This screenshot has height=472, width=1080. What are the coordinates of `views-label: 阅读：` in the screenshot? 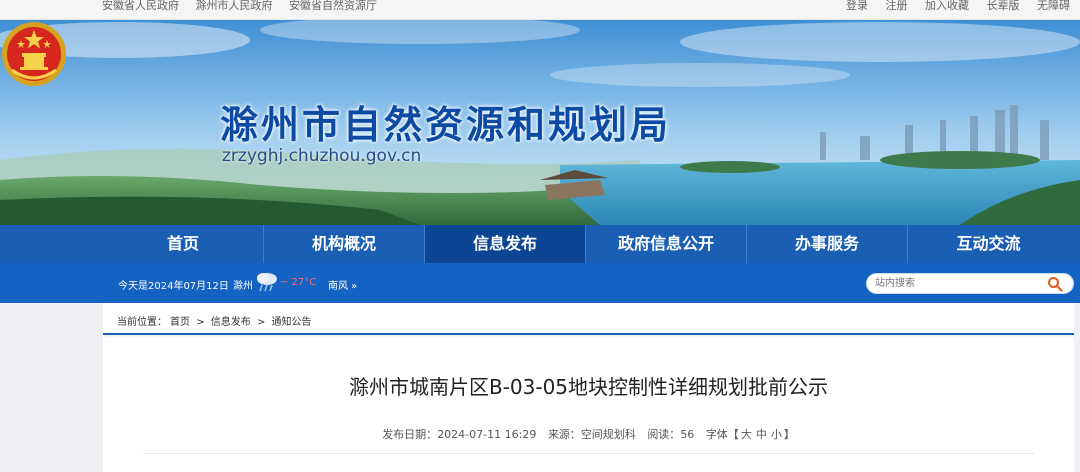 It's located at (664, 434).